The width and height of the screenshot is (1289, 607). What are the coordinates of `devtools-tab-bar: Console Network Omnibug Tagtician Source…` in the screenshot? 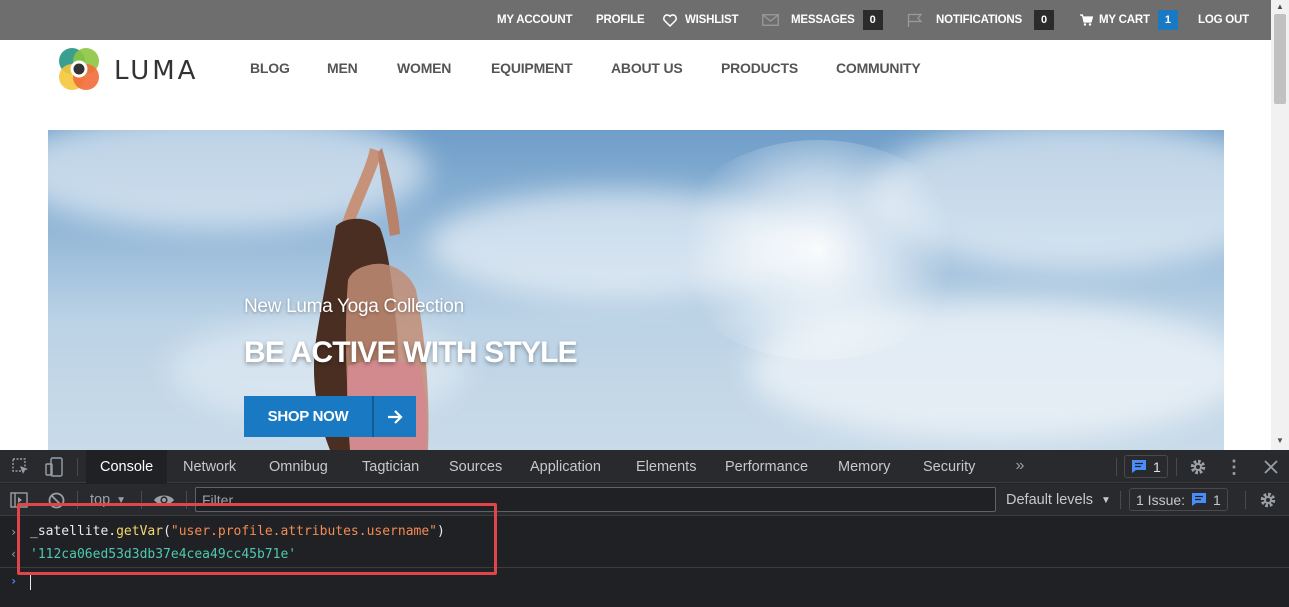 It's located at (644, 466).